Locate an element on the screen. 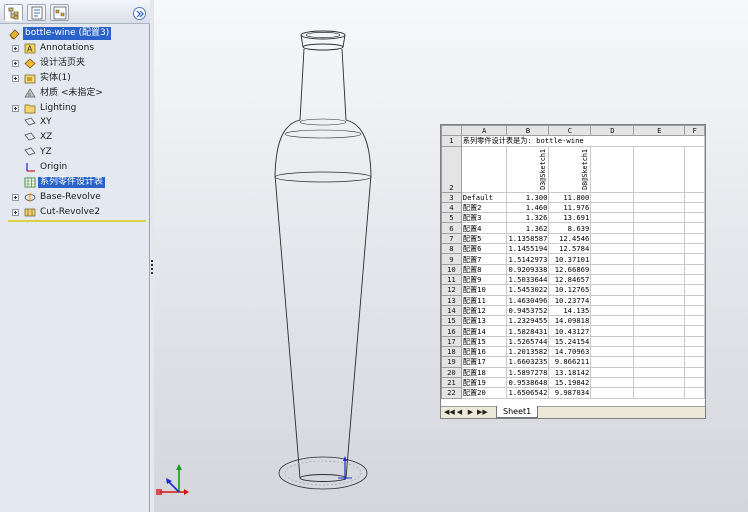 This screenshot has width=748, height=512. table-cell-config-name: 配置3 is located at coordinates (484, 218).